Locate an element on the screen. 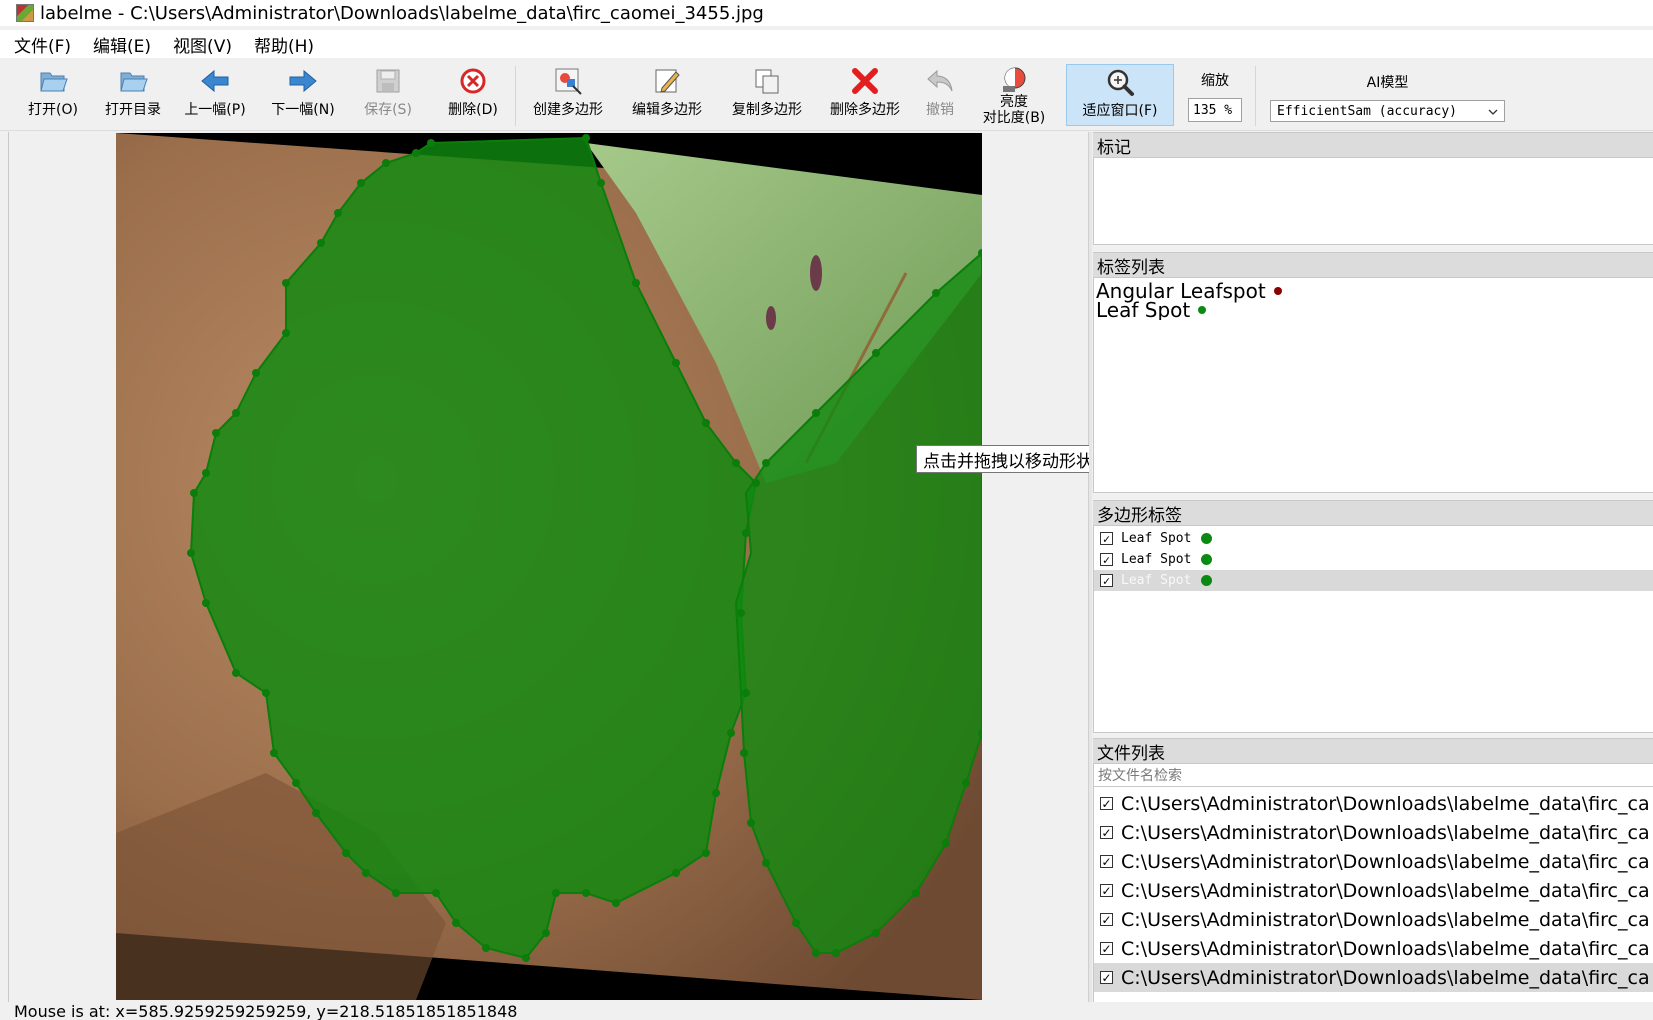  ai-model-select: EfficientSam (accuracy) is located at coordinates (1387, 111).